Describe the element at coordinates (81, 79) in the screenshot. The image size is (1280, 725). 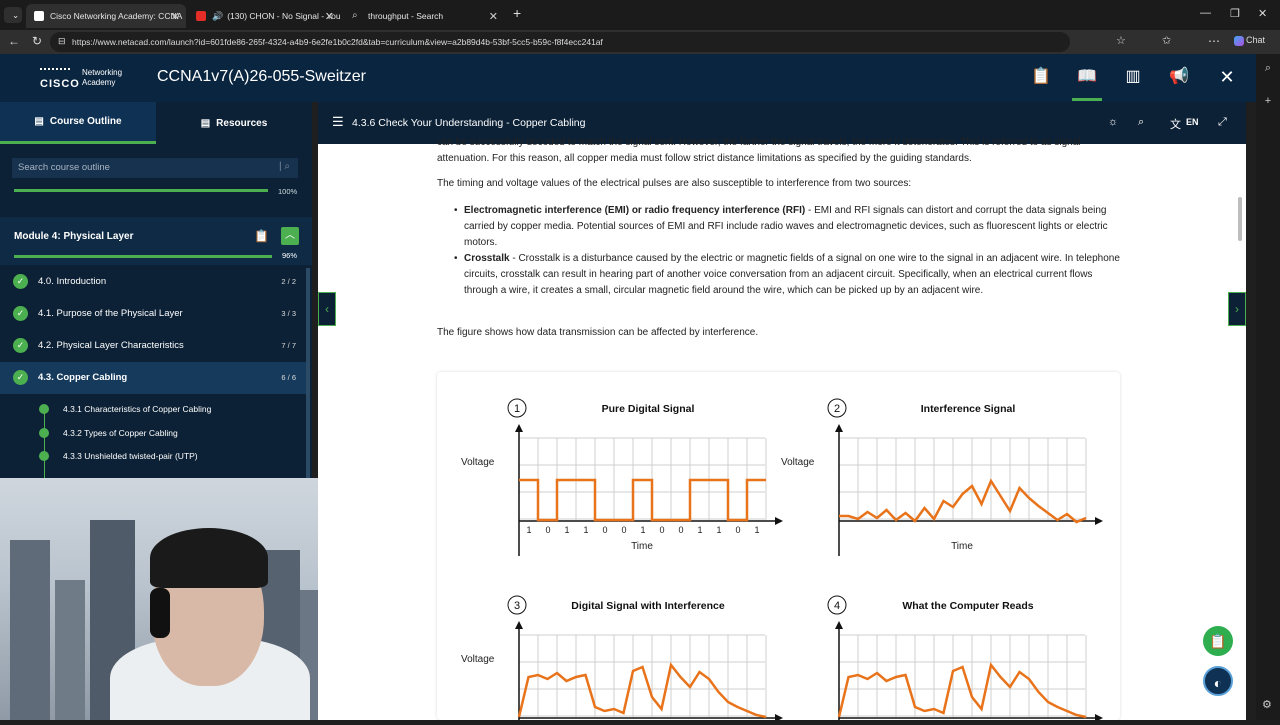
I see `cisco-networking-academy-logo: Networking CISCO Academy` at that location.